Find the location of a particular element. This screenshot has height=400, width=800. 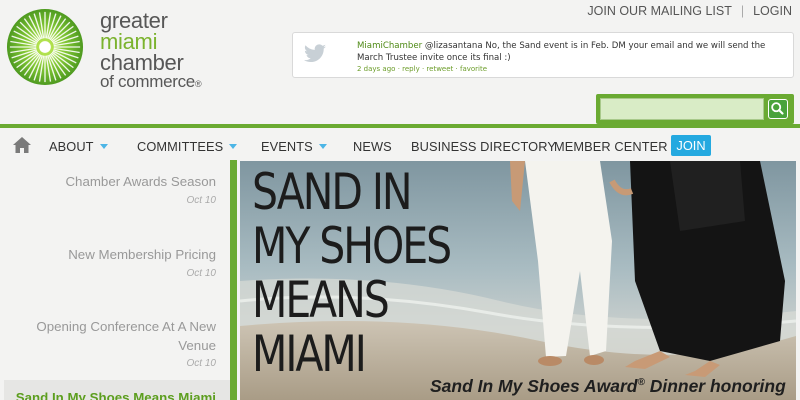

search-button is located at coordinates (778, 109).